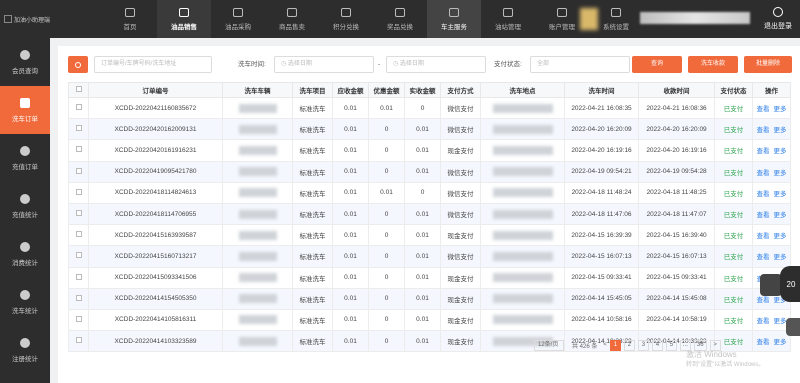  I want to click on floating-widget, so click(771, 285).